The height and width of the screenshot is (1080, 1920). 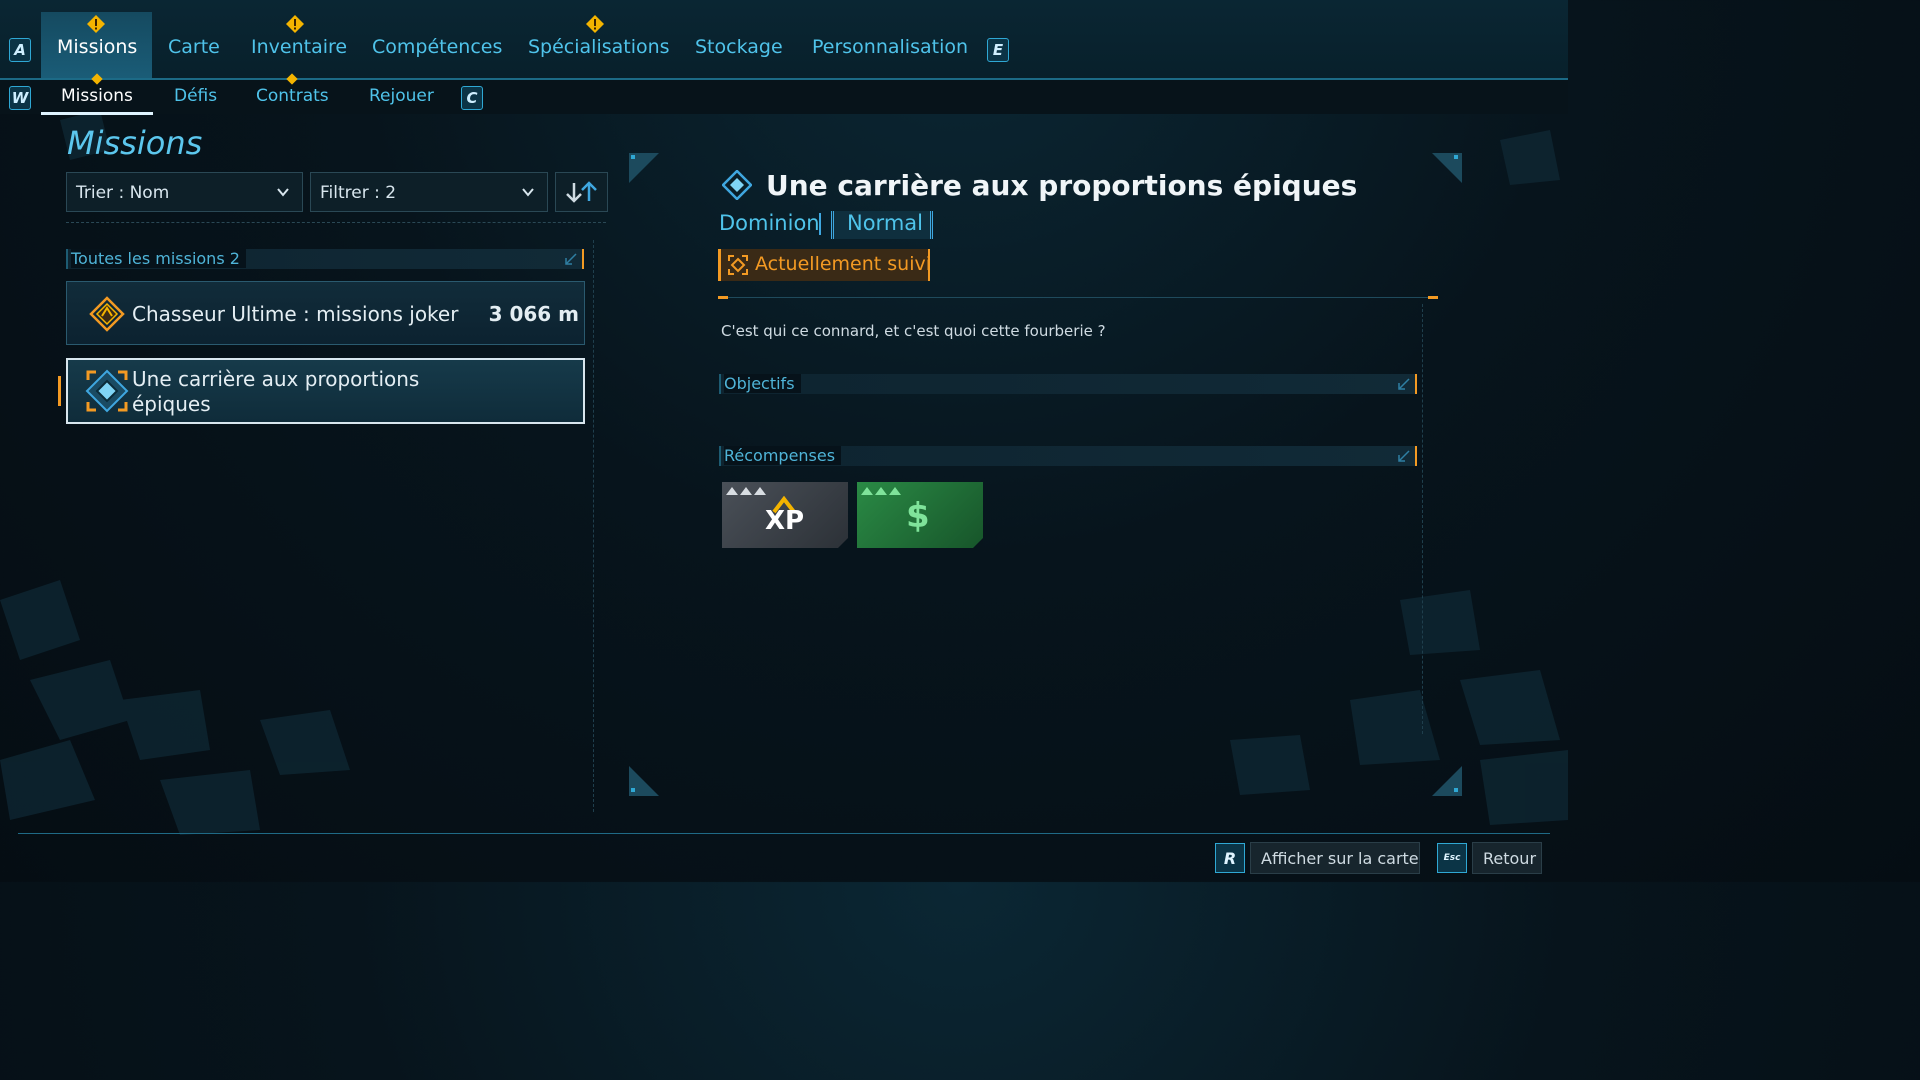 I want to click on tracking-icon, so click(x=738, y=265).